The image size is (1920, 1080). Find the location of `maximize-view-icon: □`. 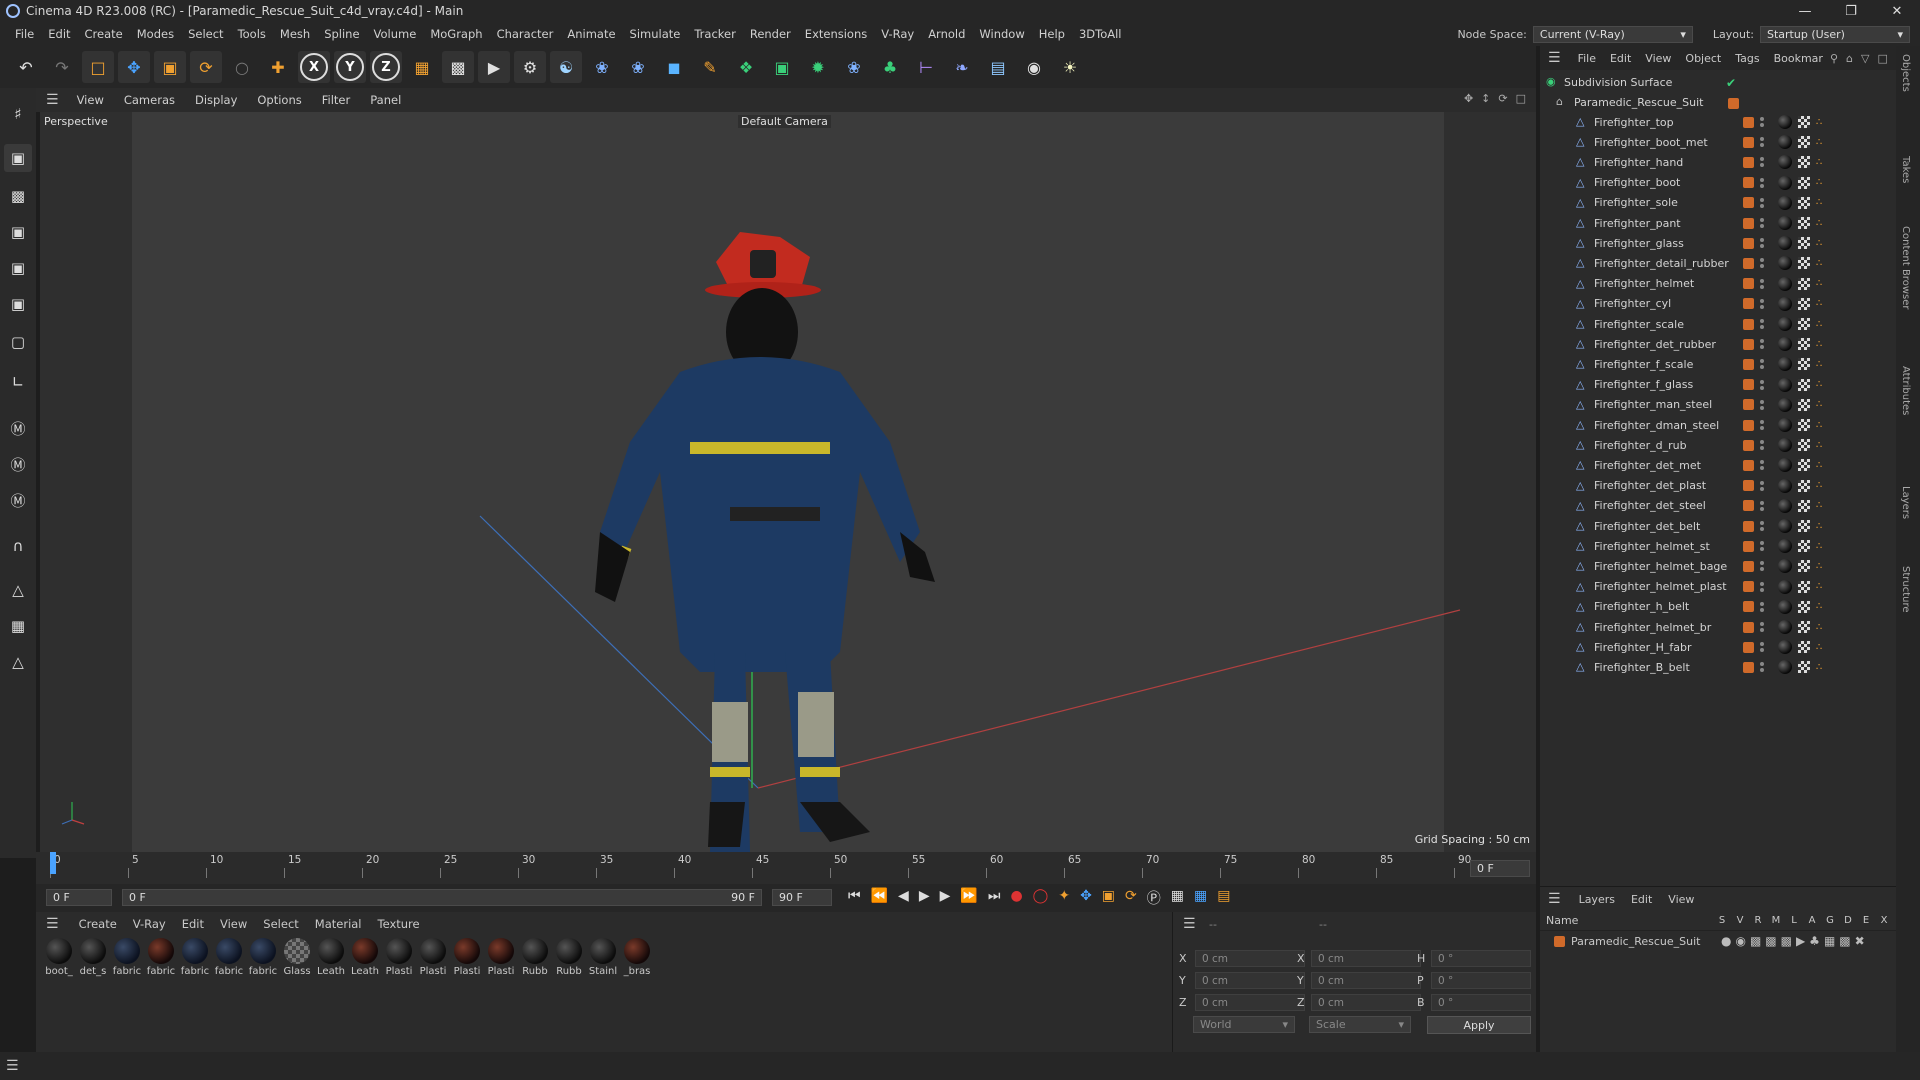

maximize-view-icon: □ is located at coordinates (1521, 98).